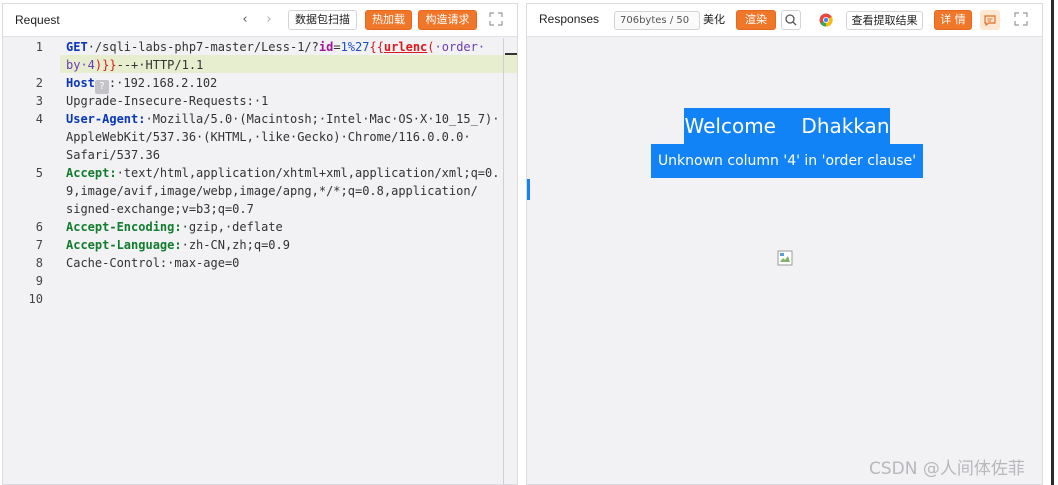 The height and width of the screenshot is (485, 1058). I want to click on chevron-left-icon: ‹, so click(245, 20).